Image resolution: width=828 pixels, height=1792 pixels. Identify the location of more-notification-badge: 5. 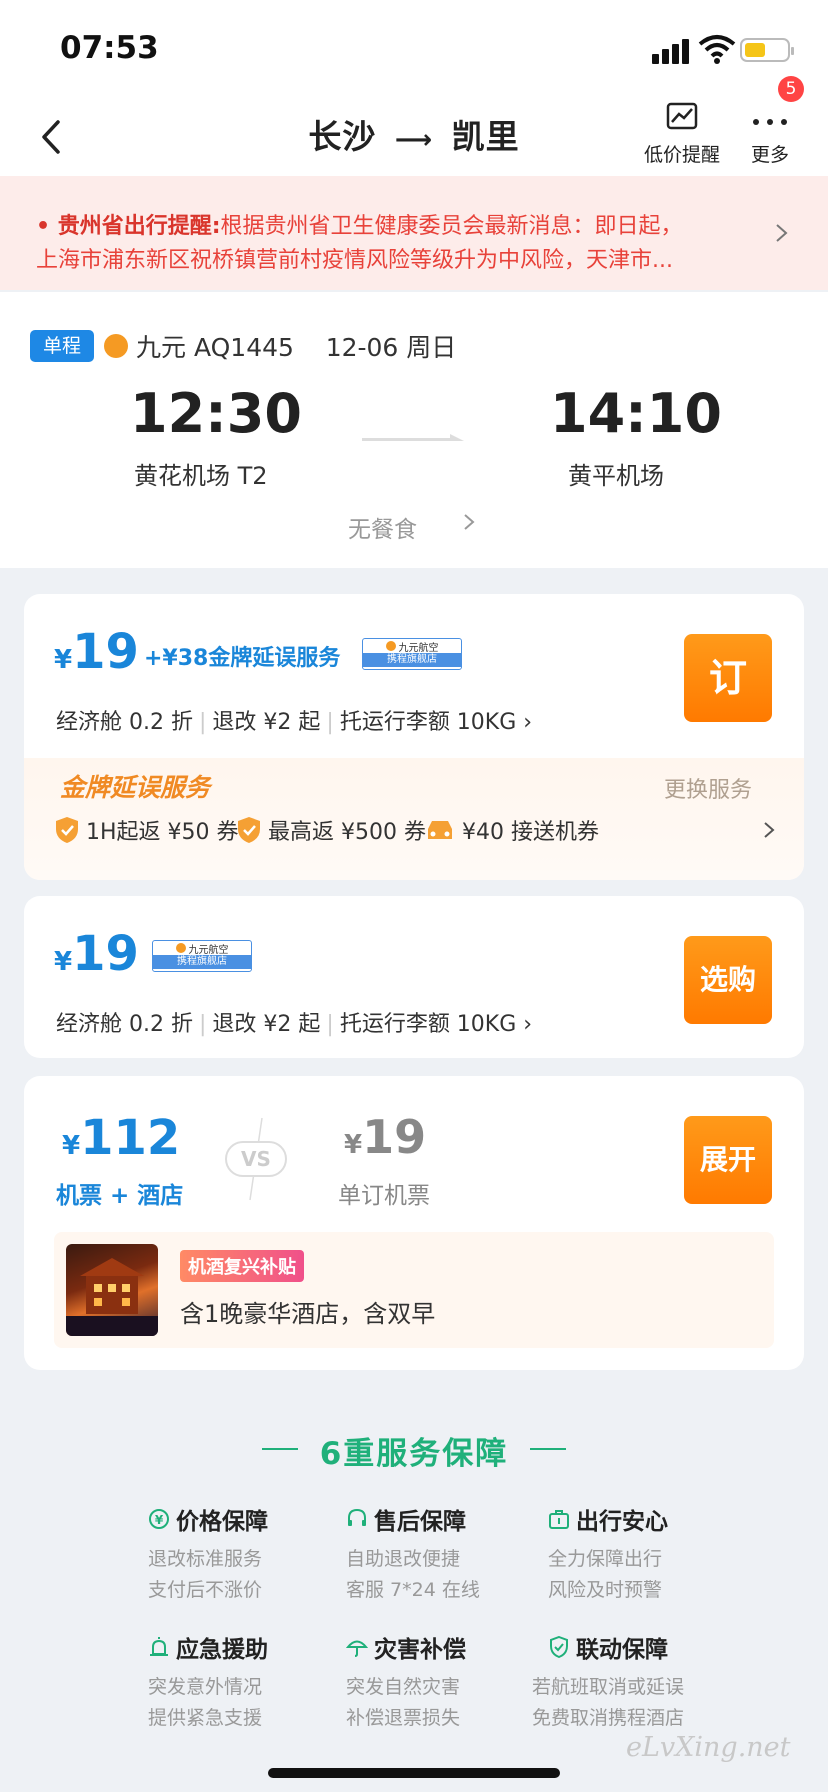
(791, 89).